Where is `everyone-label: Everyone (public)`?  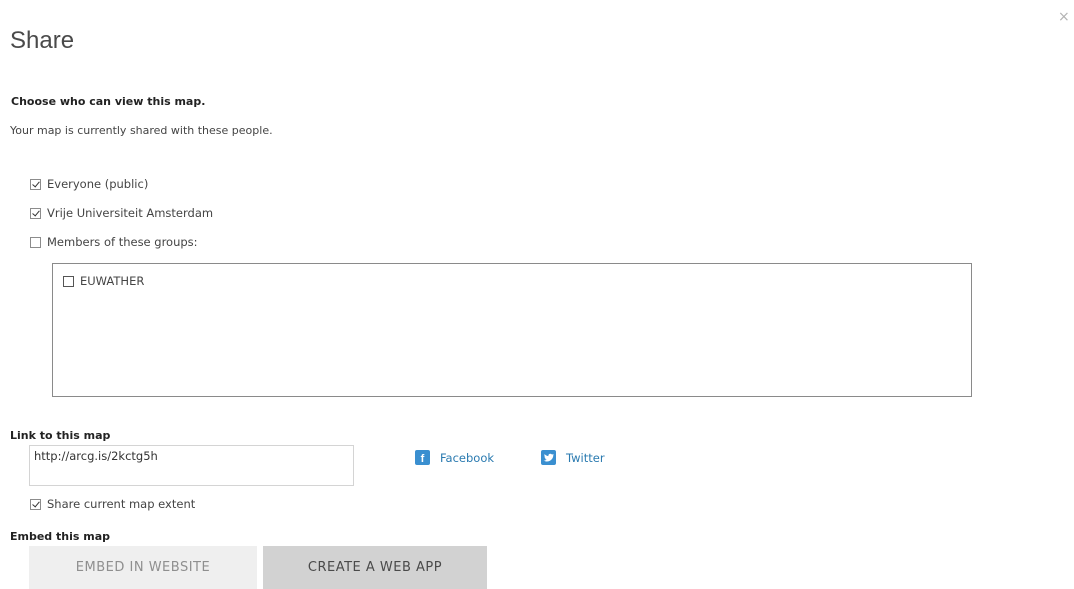
everyone-label: Everyone (public) is located at coordinates (98, 184).